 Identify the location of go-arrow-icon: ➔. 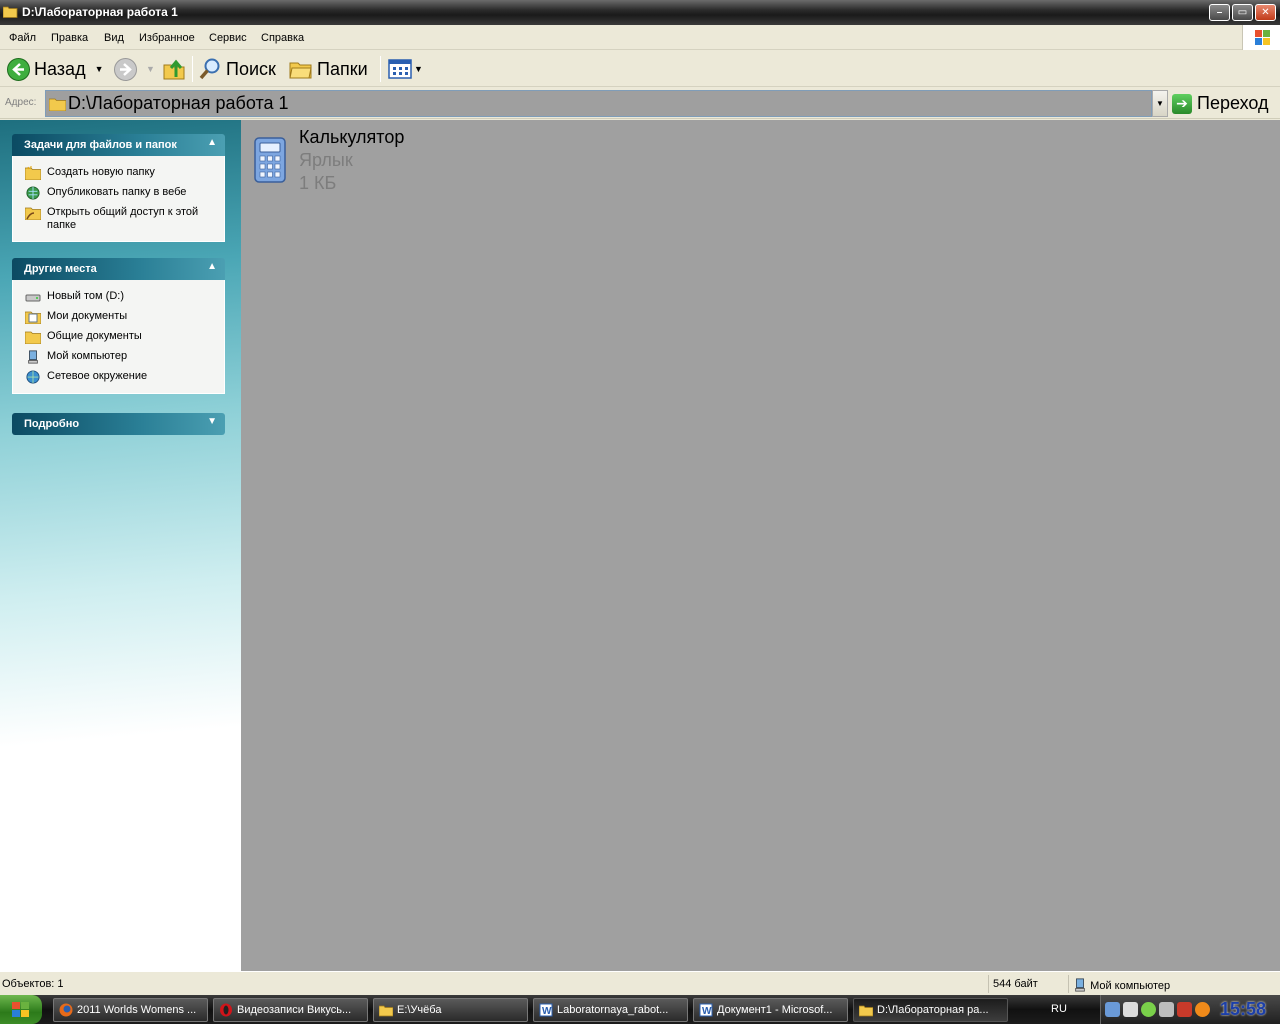
(1182, 103).